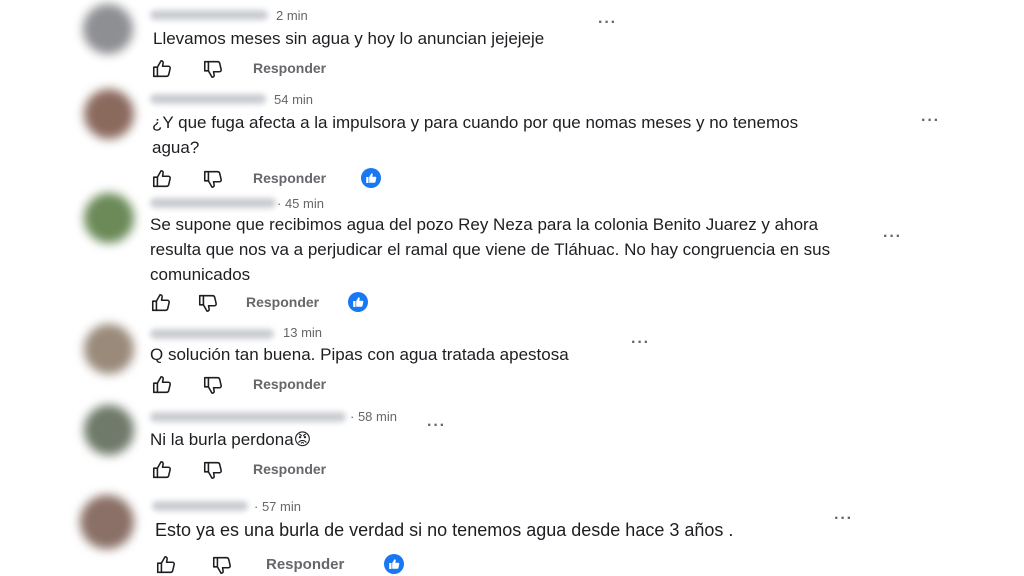 This screenshot has width=1024, height=576. Describe the element at coordinates (107, 522) in the screenshot. I see `avatar` at that location.